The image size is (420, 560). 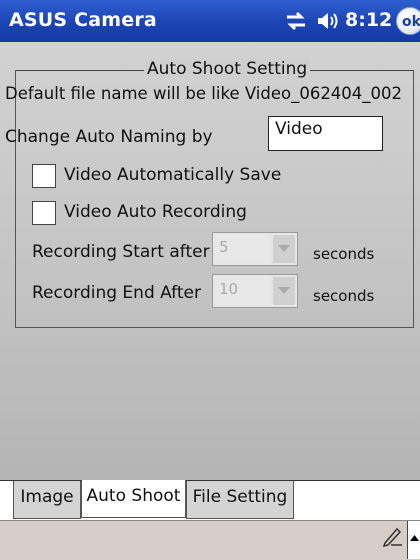 What do you see at coordinates (368, 20) in the screenshot?
I see `clock: 8:12` at bounding box center [368, 20].